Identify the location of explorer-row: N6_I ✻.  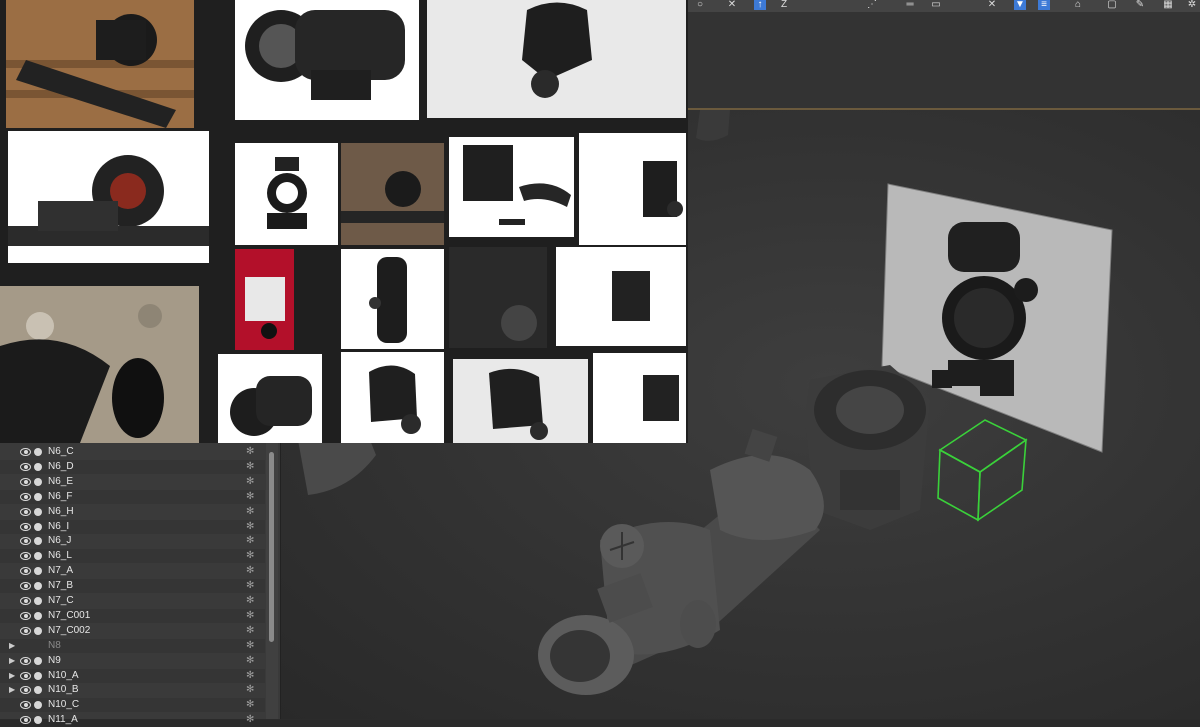
(132, 526).